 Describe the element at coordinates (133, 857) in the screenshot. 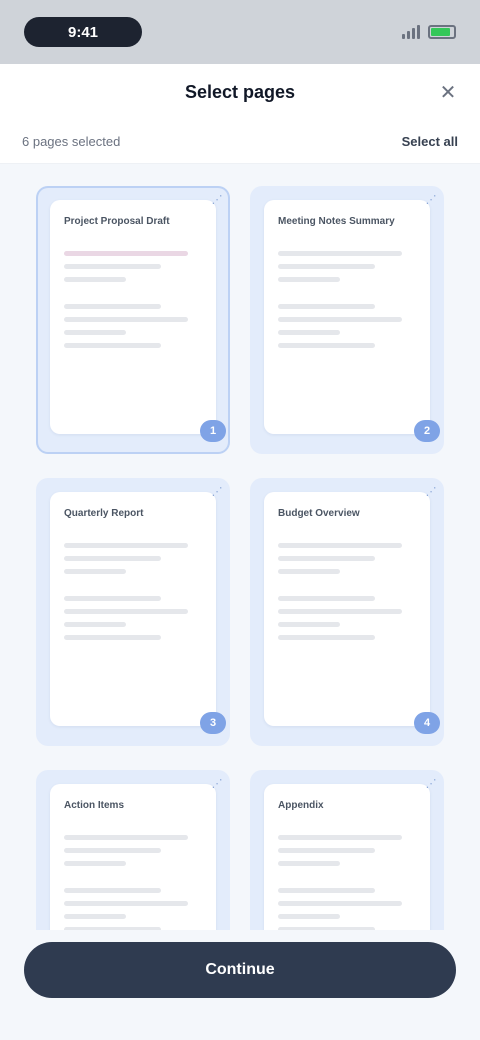

I see `page-thumbnail: Action Items` at that location.